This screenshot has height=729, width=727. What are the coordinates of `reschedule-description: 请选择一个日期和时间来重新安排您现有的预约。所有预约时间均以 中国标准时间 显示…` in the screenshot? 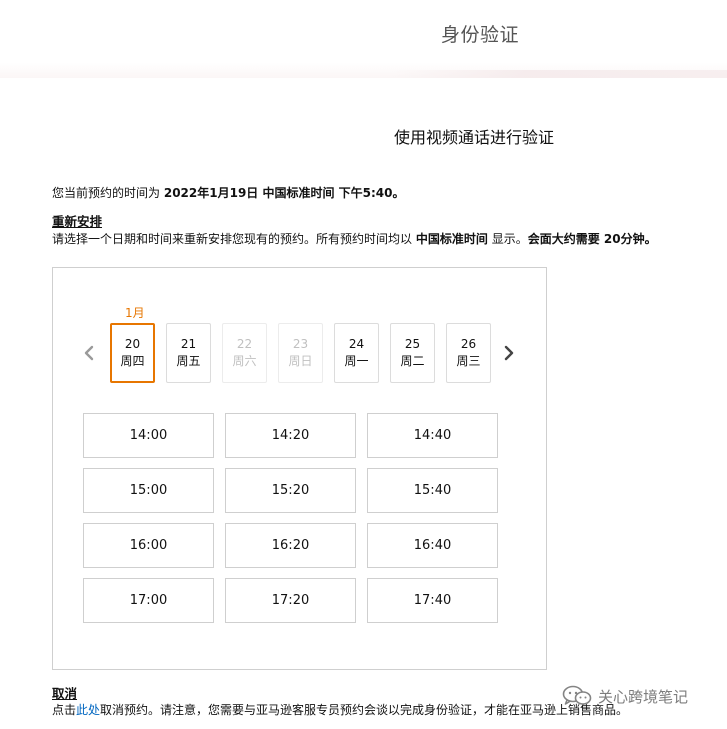 It's located at (354, 238).